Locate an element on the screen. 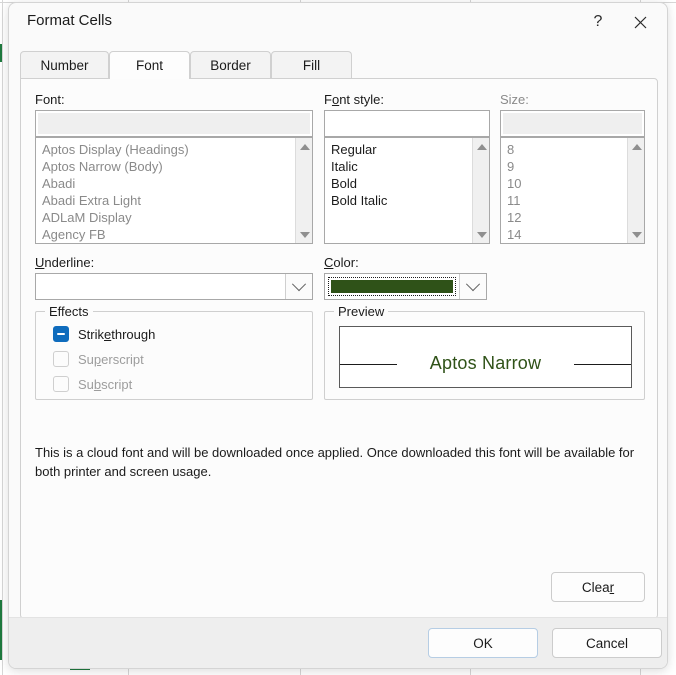 The width and height of the screenshot is (676, 675). checkbox-superscript-box is located at coordinates (61, 359).